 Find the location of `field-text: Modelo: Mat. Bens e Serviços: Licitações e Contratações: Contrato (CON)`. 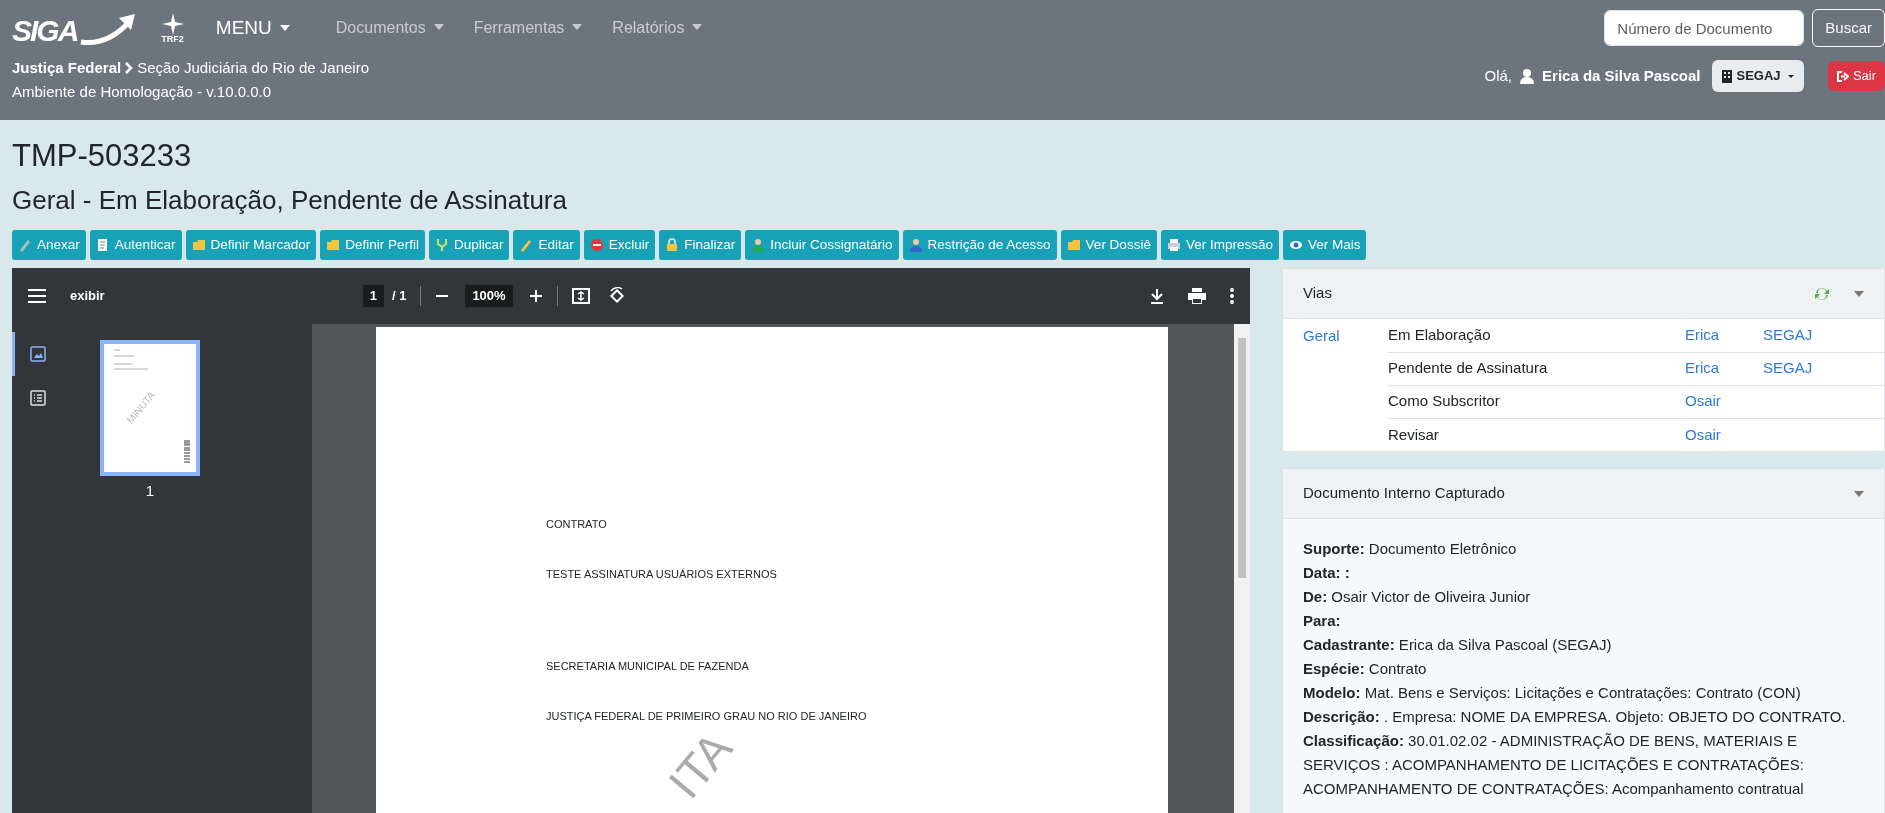

field-text: Modelo: Mat. Bens e Serviços: Licitações e Contratações: Contrato (CON) is located at coordinates (1552, 693).